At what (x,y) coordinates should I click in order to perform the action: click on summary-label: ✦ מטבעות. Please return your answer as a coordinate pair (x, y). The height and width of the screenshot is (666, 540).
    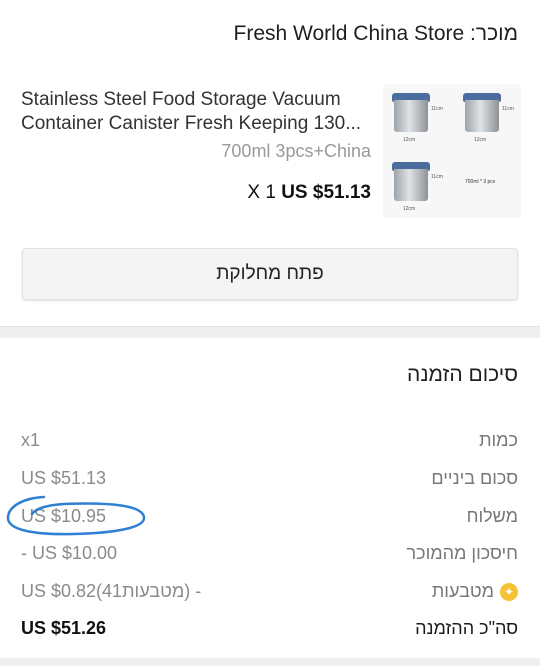
    Looking at the image, I should click on (475, 591).